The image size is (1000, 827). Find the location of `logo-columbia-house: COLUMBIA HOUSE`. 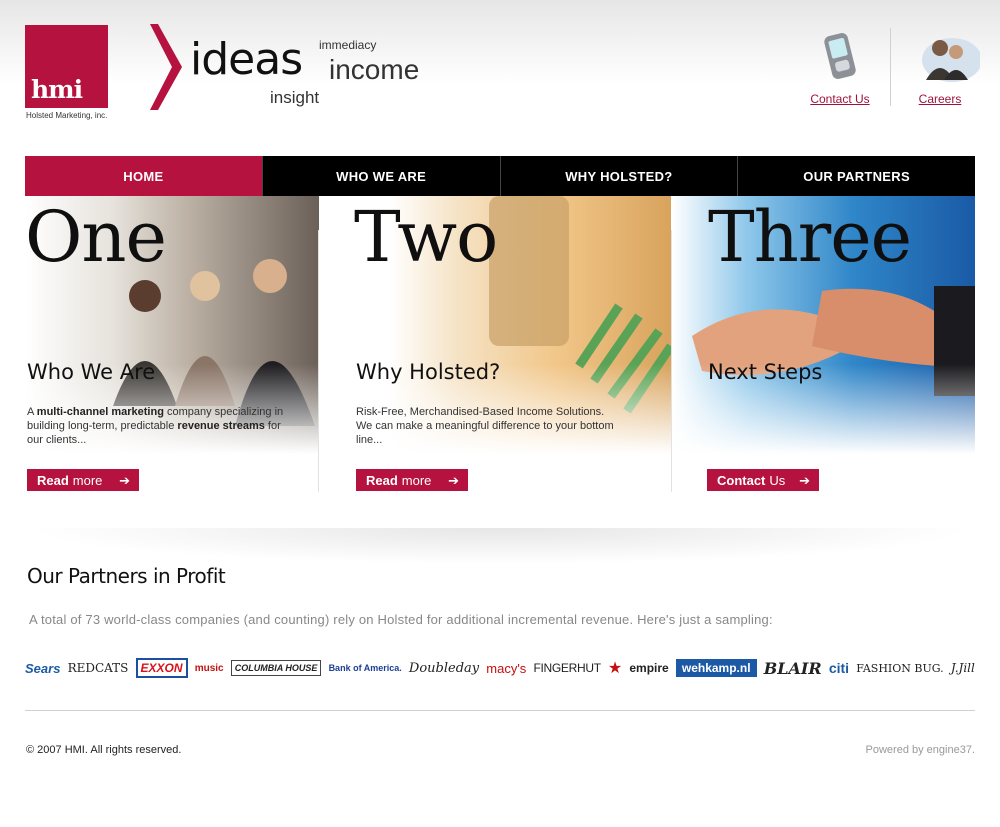

logo-columbia-house: COLUMBIA HOUSE is located at coordinates (276, 668).